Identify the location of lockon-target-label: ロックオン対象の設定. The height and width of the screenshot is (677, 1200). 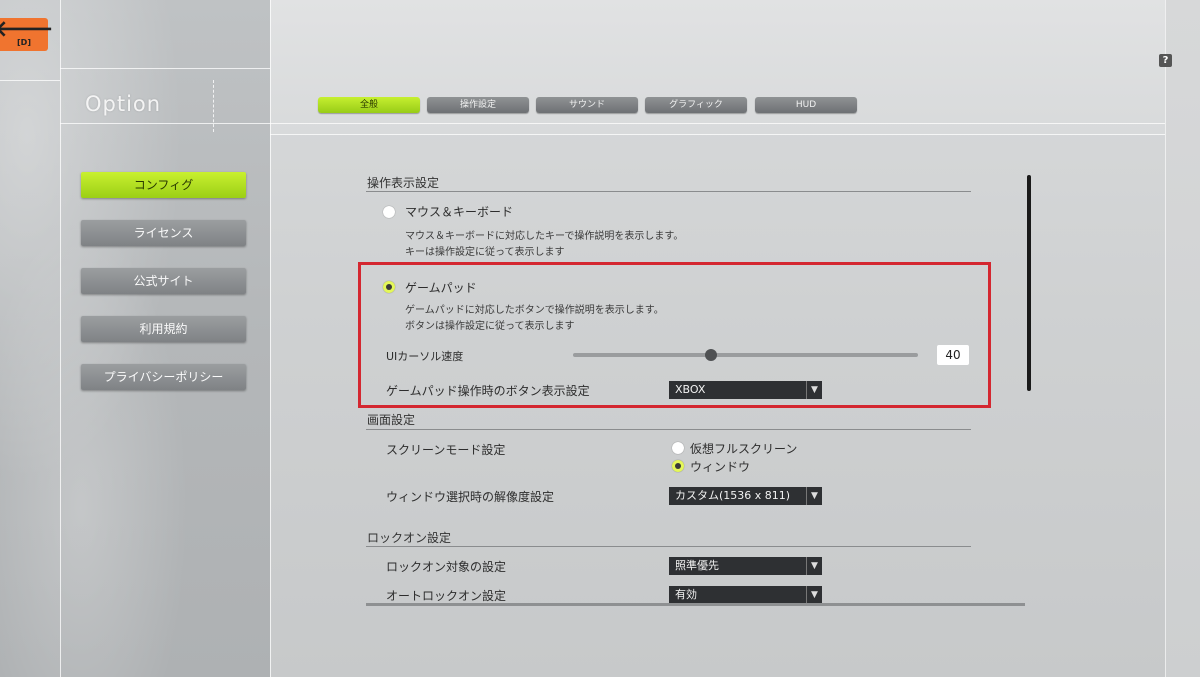
(446, 567).